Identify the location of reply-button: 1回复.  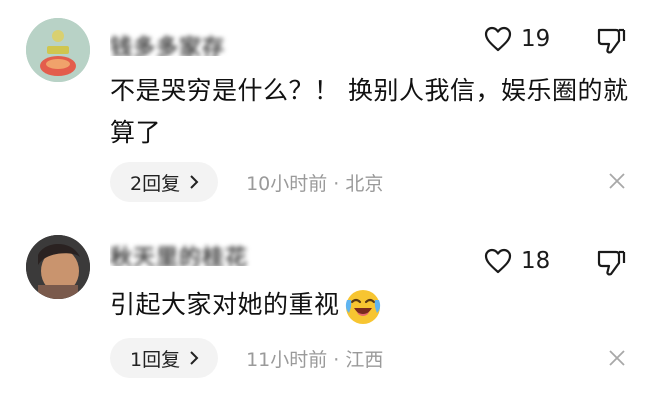
(164, 358).